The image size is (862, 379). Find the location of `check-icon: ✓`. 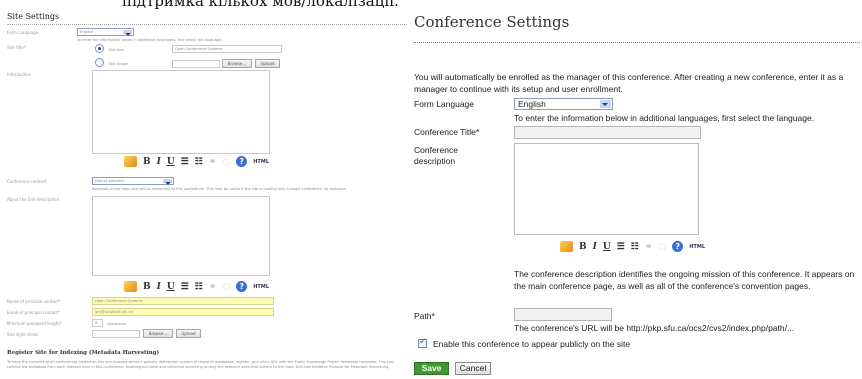

check-icon: ✓ is located at coordinates (423, 342).